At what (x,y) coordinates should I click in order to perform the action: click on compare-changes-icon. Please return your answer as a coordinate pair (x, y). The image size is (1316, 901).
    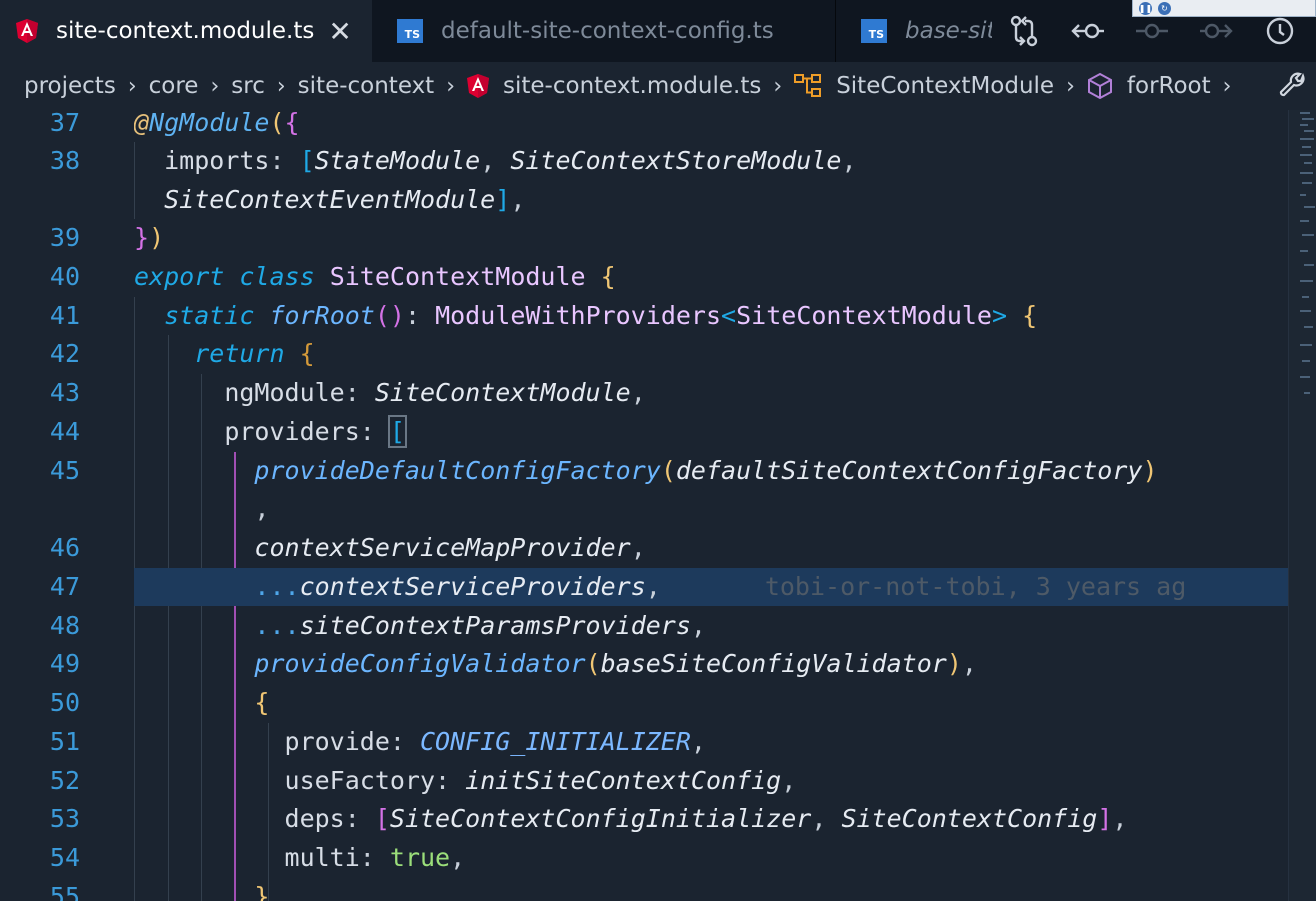
    Looking at the image, I should click on (1024, 31).